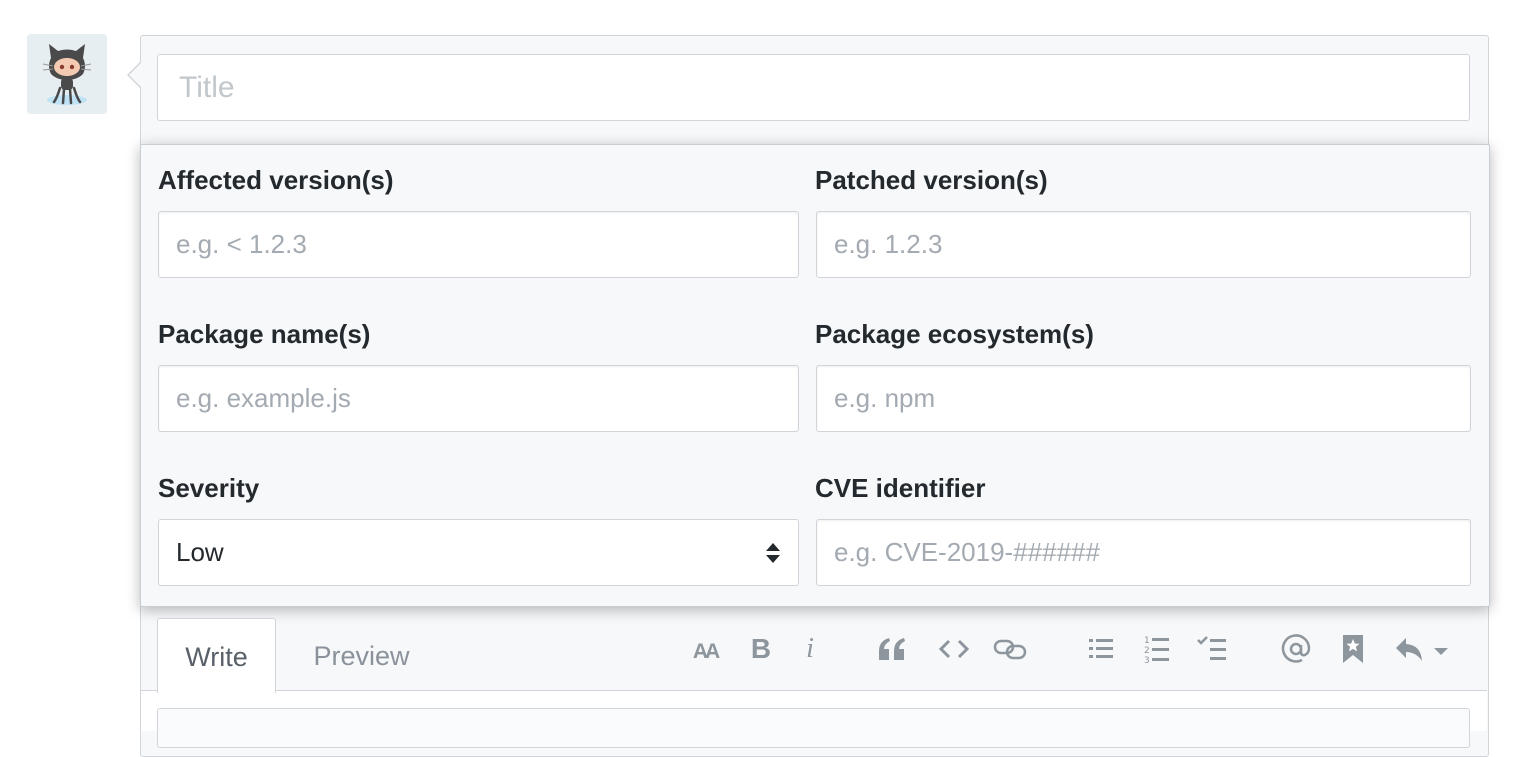 The width and height of the screenshot is (1534, 757). Describe the element at coordinates (813, 728) in the screenshot. I see `comment-textarea` at that location.